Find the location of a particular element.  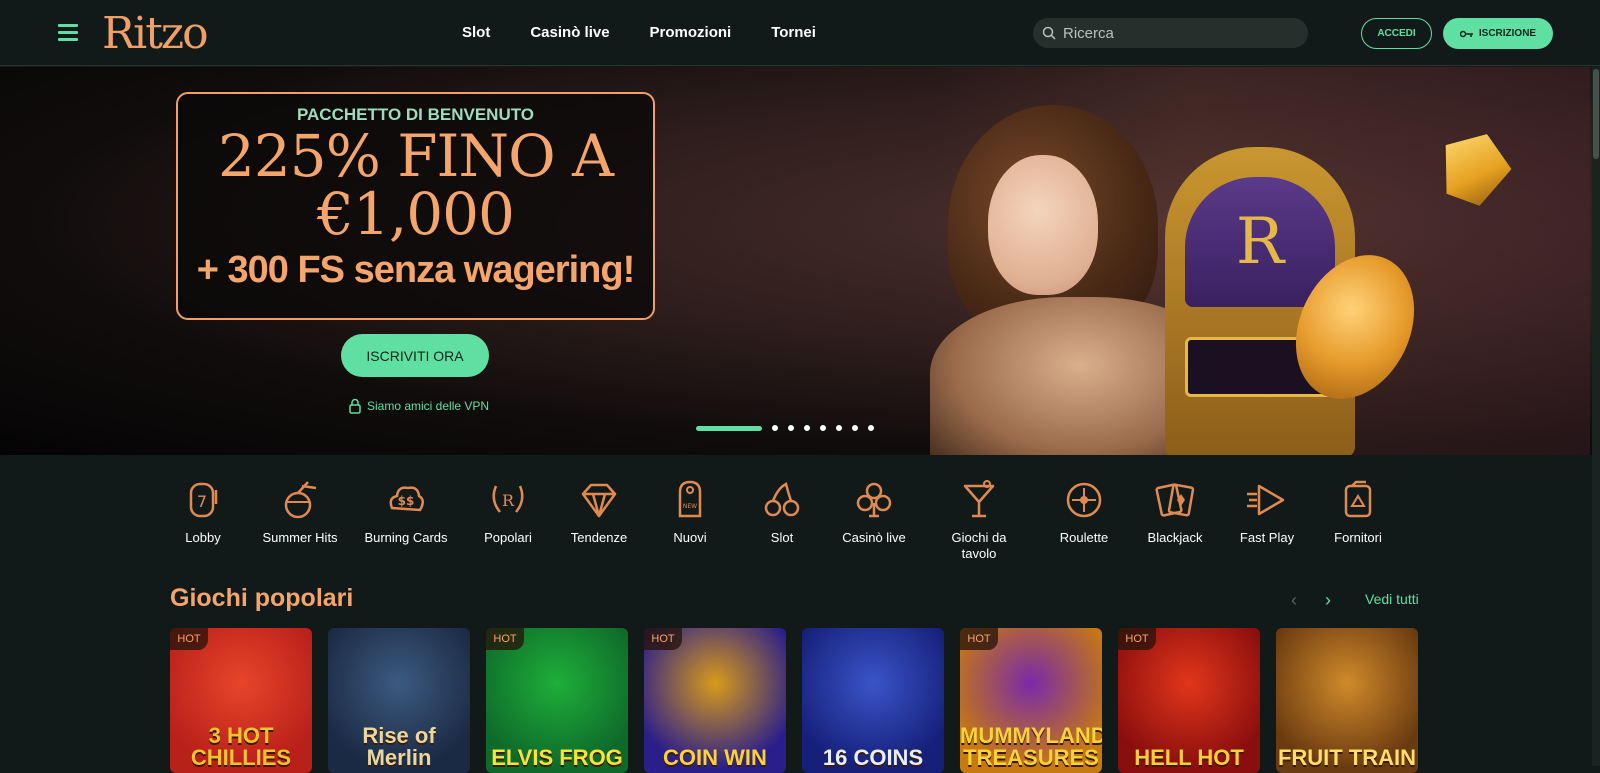

category-summer-hits: Summer Hits is located at coordinates (300, 512).